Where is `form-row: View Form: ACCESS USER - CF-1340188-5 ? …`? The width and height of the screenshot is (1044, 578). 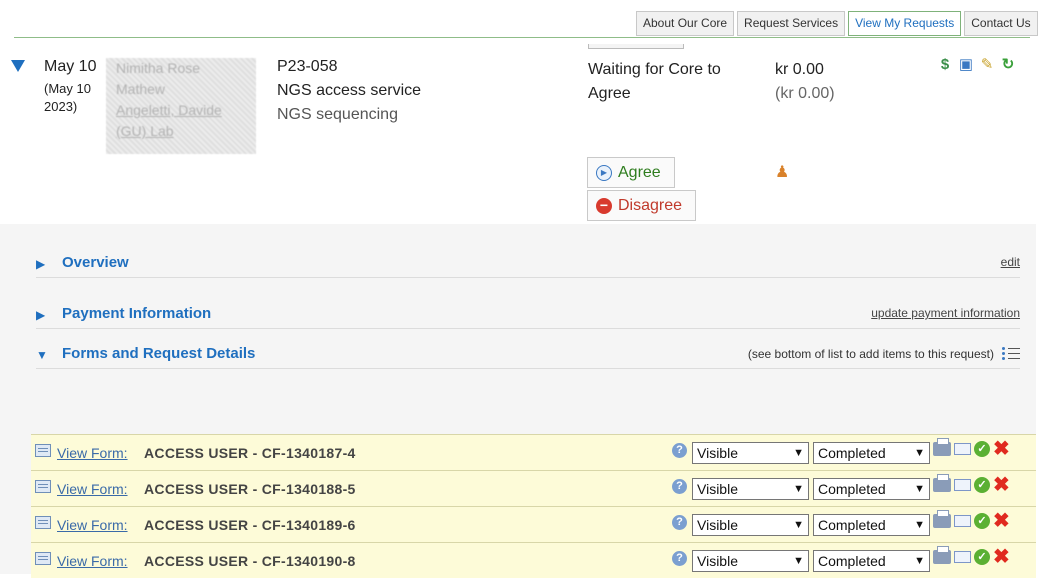 form-row: View Form: ACCESS USER - CF-1340188-5 ? … is located at coordinates (533, 488).